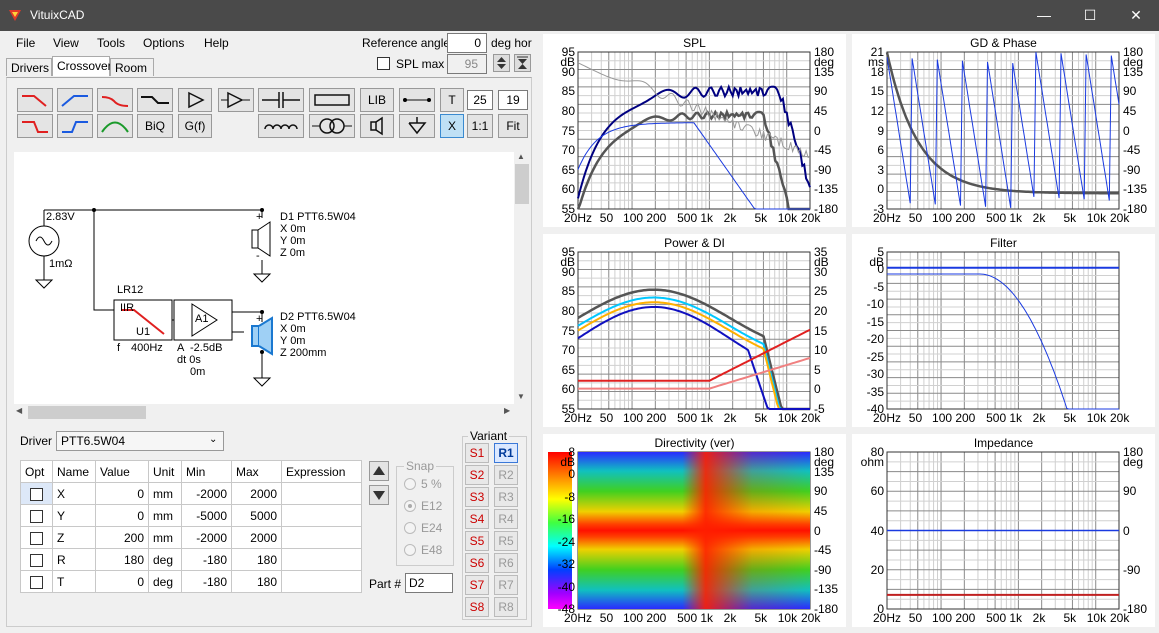 The image size is (1159, 633). I want to click on row-value: 180, so click(122, 559).